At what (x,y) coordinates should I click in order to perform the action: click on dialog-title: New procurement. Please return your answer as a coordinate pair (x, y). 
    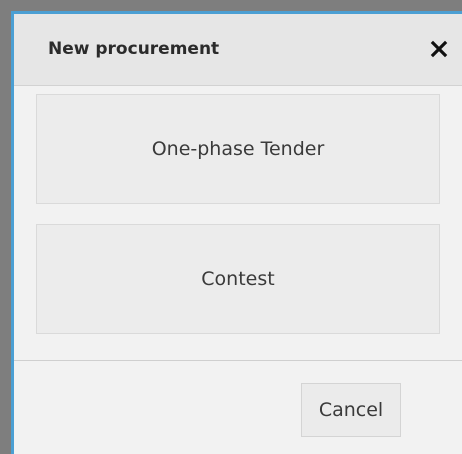
    Looking at the image, I should click on (134, 49).